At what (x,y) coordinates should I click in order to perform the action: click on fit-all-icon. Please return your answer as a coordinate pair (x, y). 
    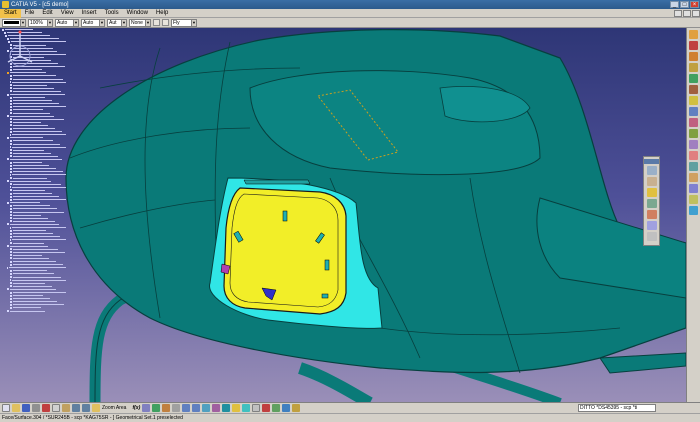
    Looking at the image, I should click on (156, 408).